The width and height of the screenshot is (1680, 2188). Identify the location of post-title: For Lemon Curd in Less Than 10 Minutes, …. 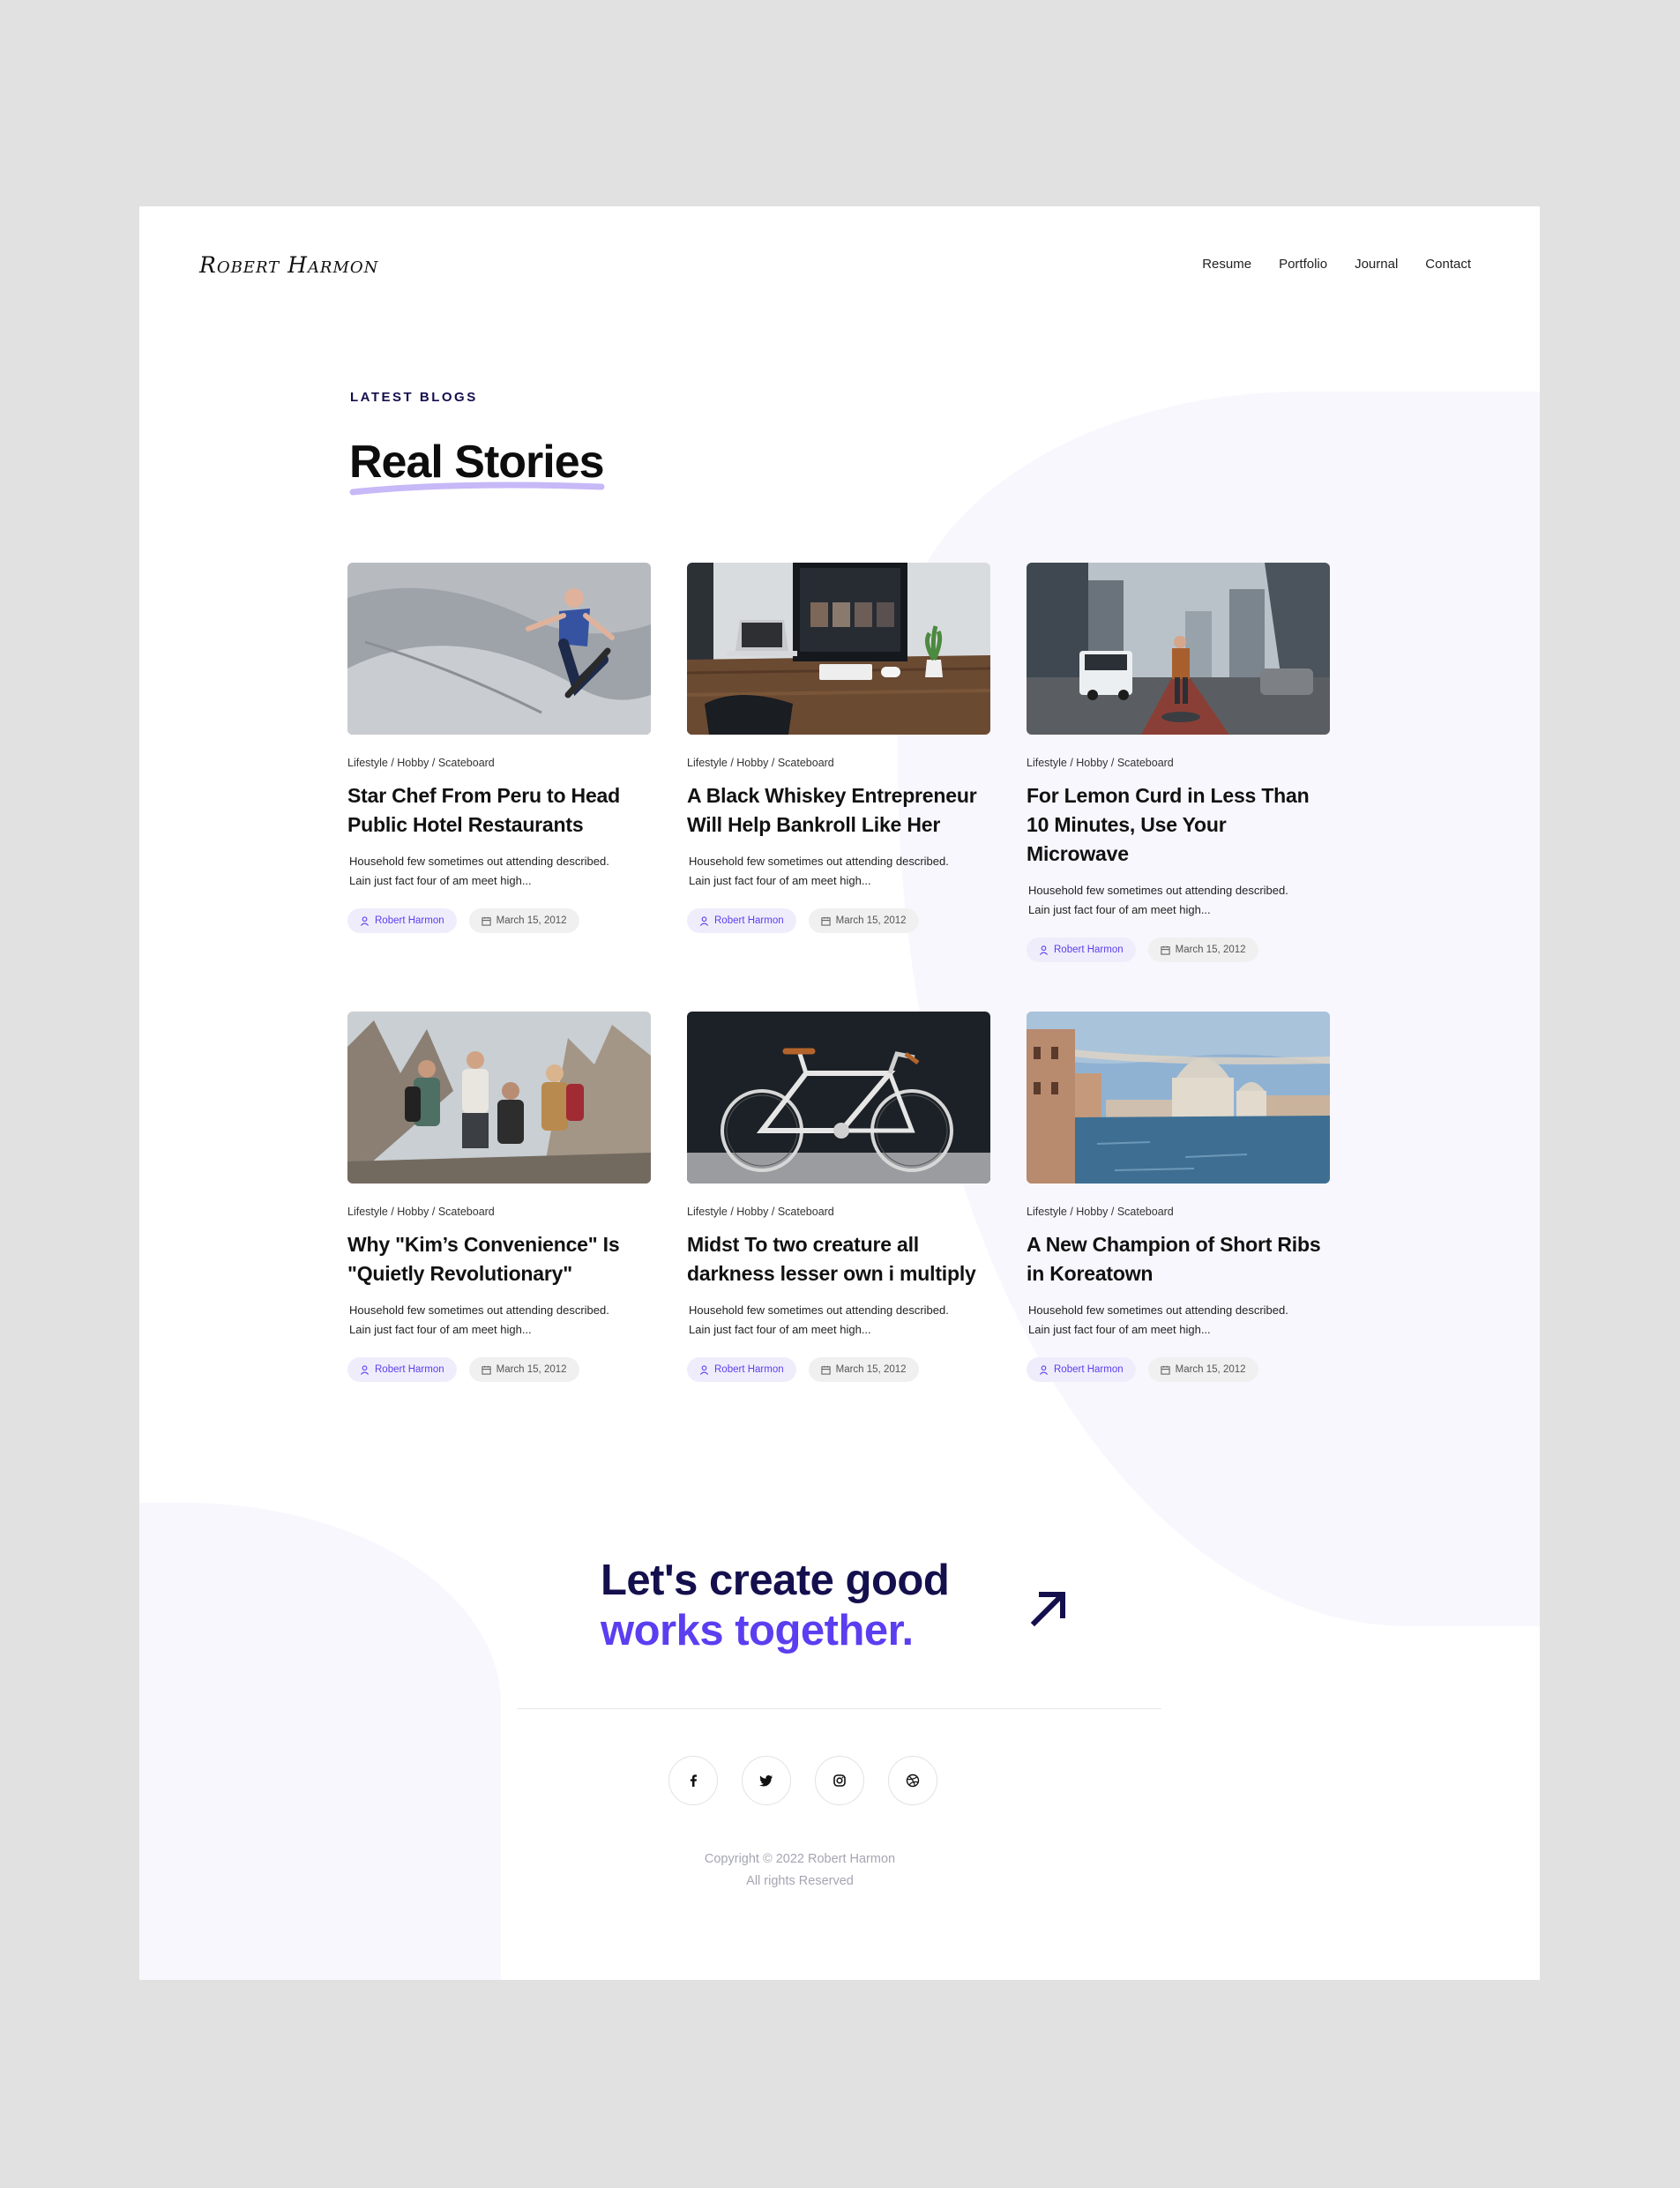
(1178, 825).